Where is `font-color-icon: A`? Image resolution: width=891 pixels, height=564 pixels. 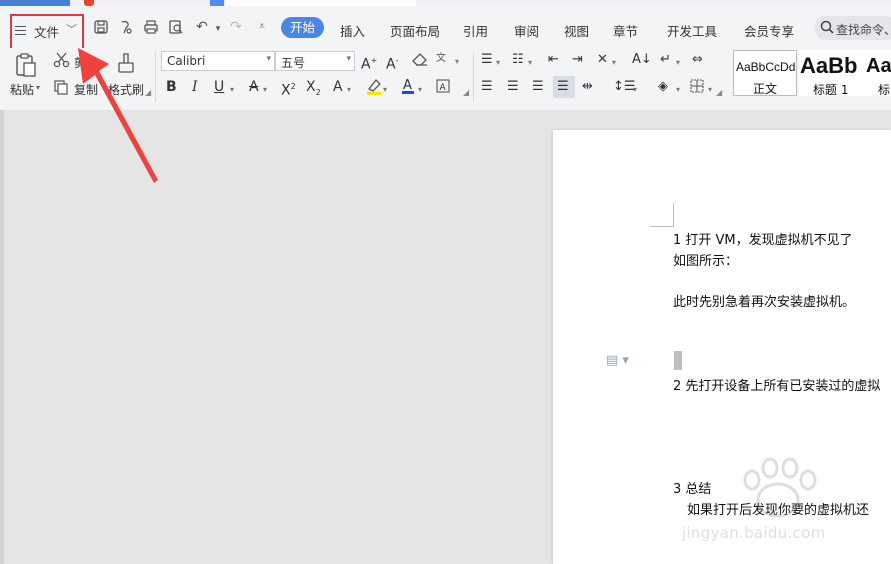
font-color-icon: A is located at coordinates (408, 88).